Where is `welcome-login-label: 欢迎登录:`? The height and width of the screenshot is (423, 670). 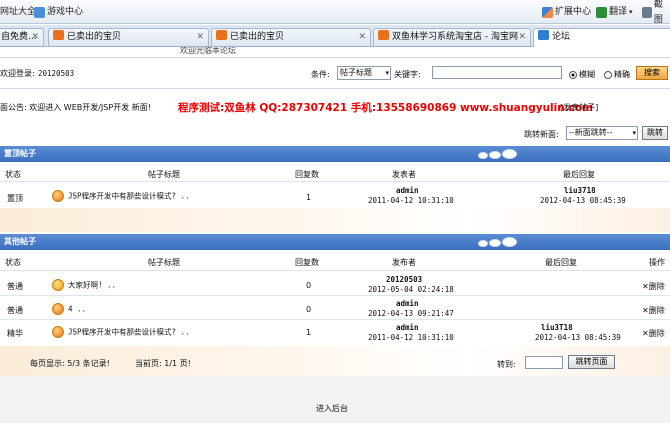 welcome-login-label: 欢迎登录: is located at coordinates (17, 73).